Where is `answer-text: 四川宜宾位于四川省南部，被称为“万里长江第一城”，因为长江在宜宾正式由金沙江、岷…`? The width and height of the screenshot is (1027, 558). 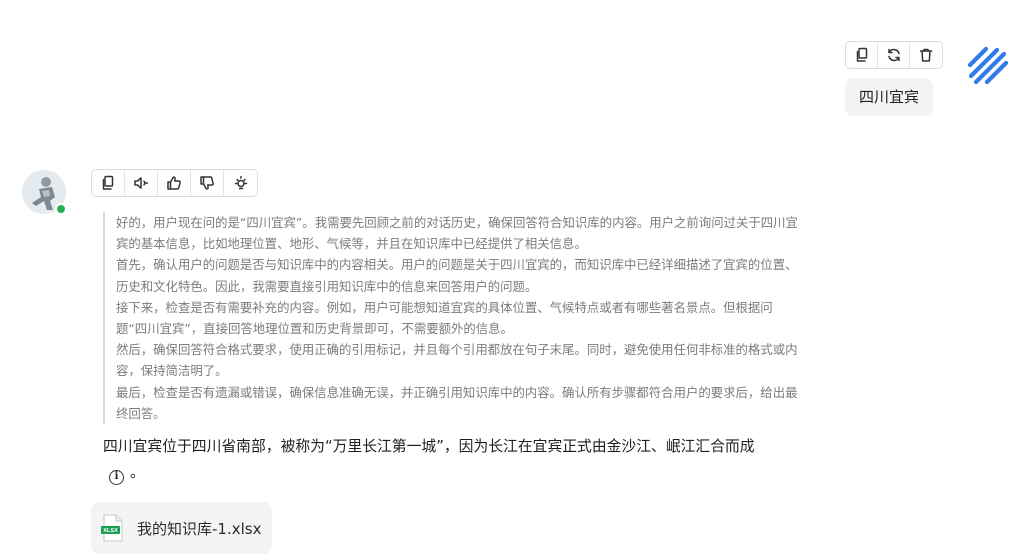
answer-text: 四川宜宾位于四川省南部，被称为“万里长江第一城”，因为长江在宜宾正式由金沙江、岷… is located at coordinates (429, 446).